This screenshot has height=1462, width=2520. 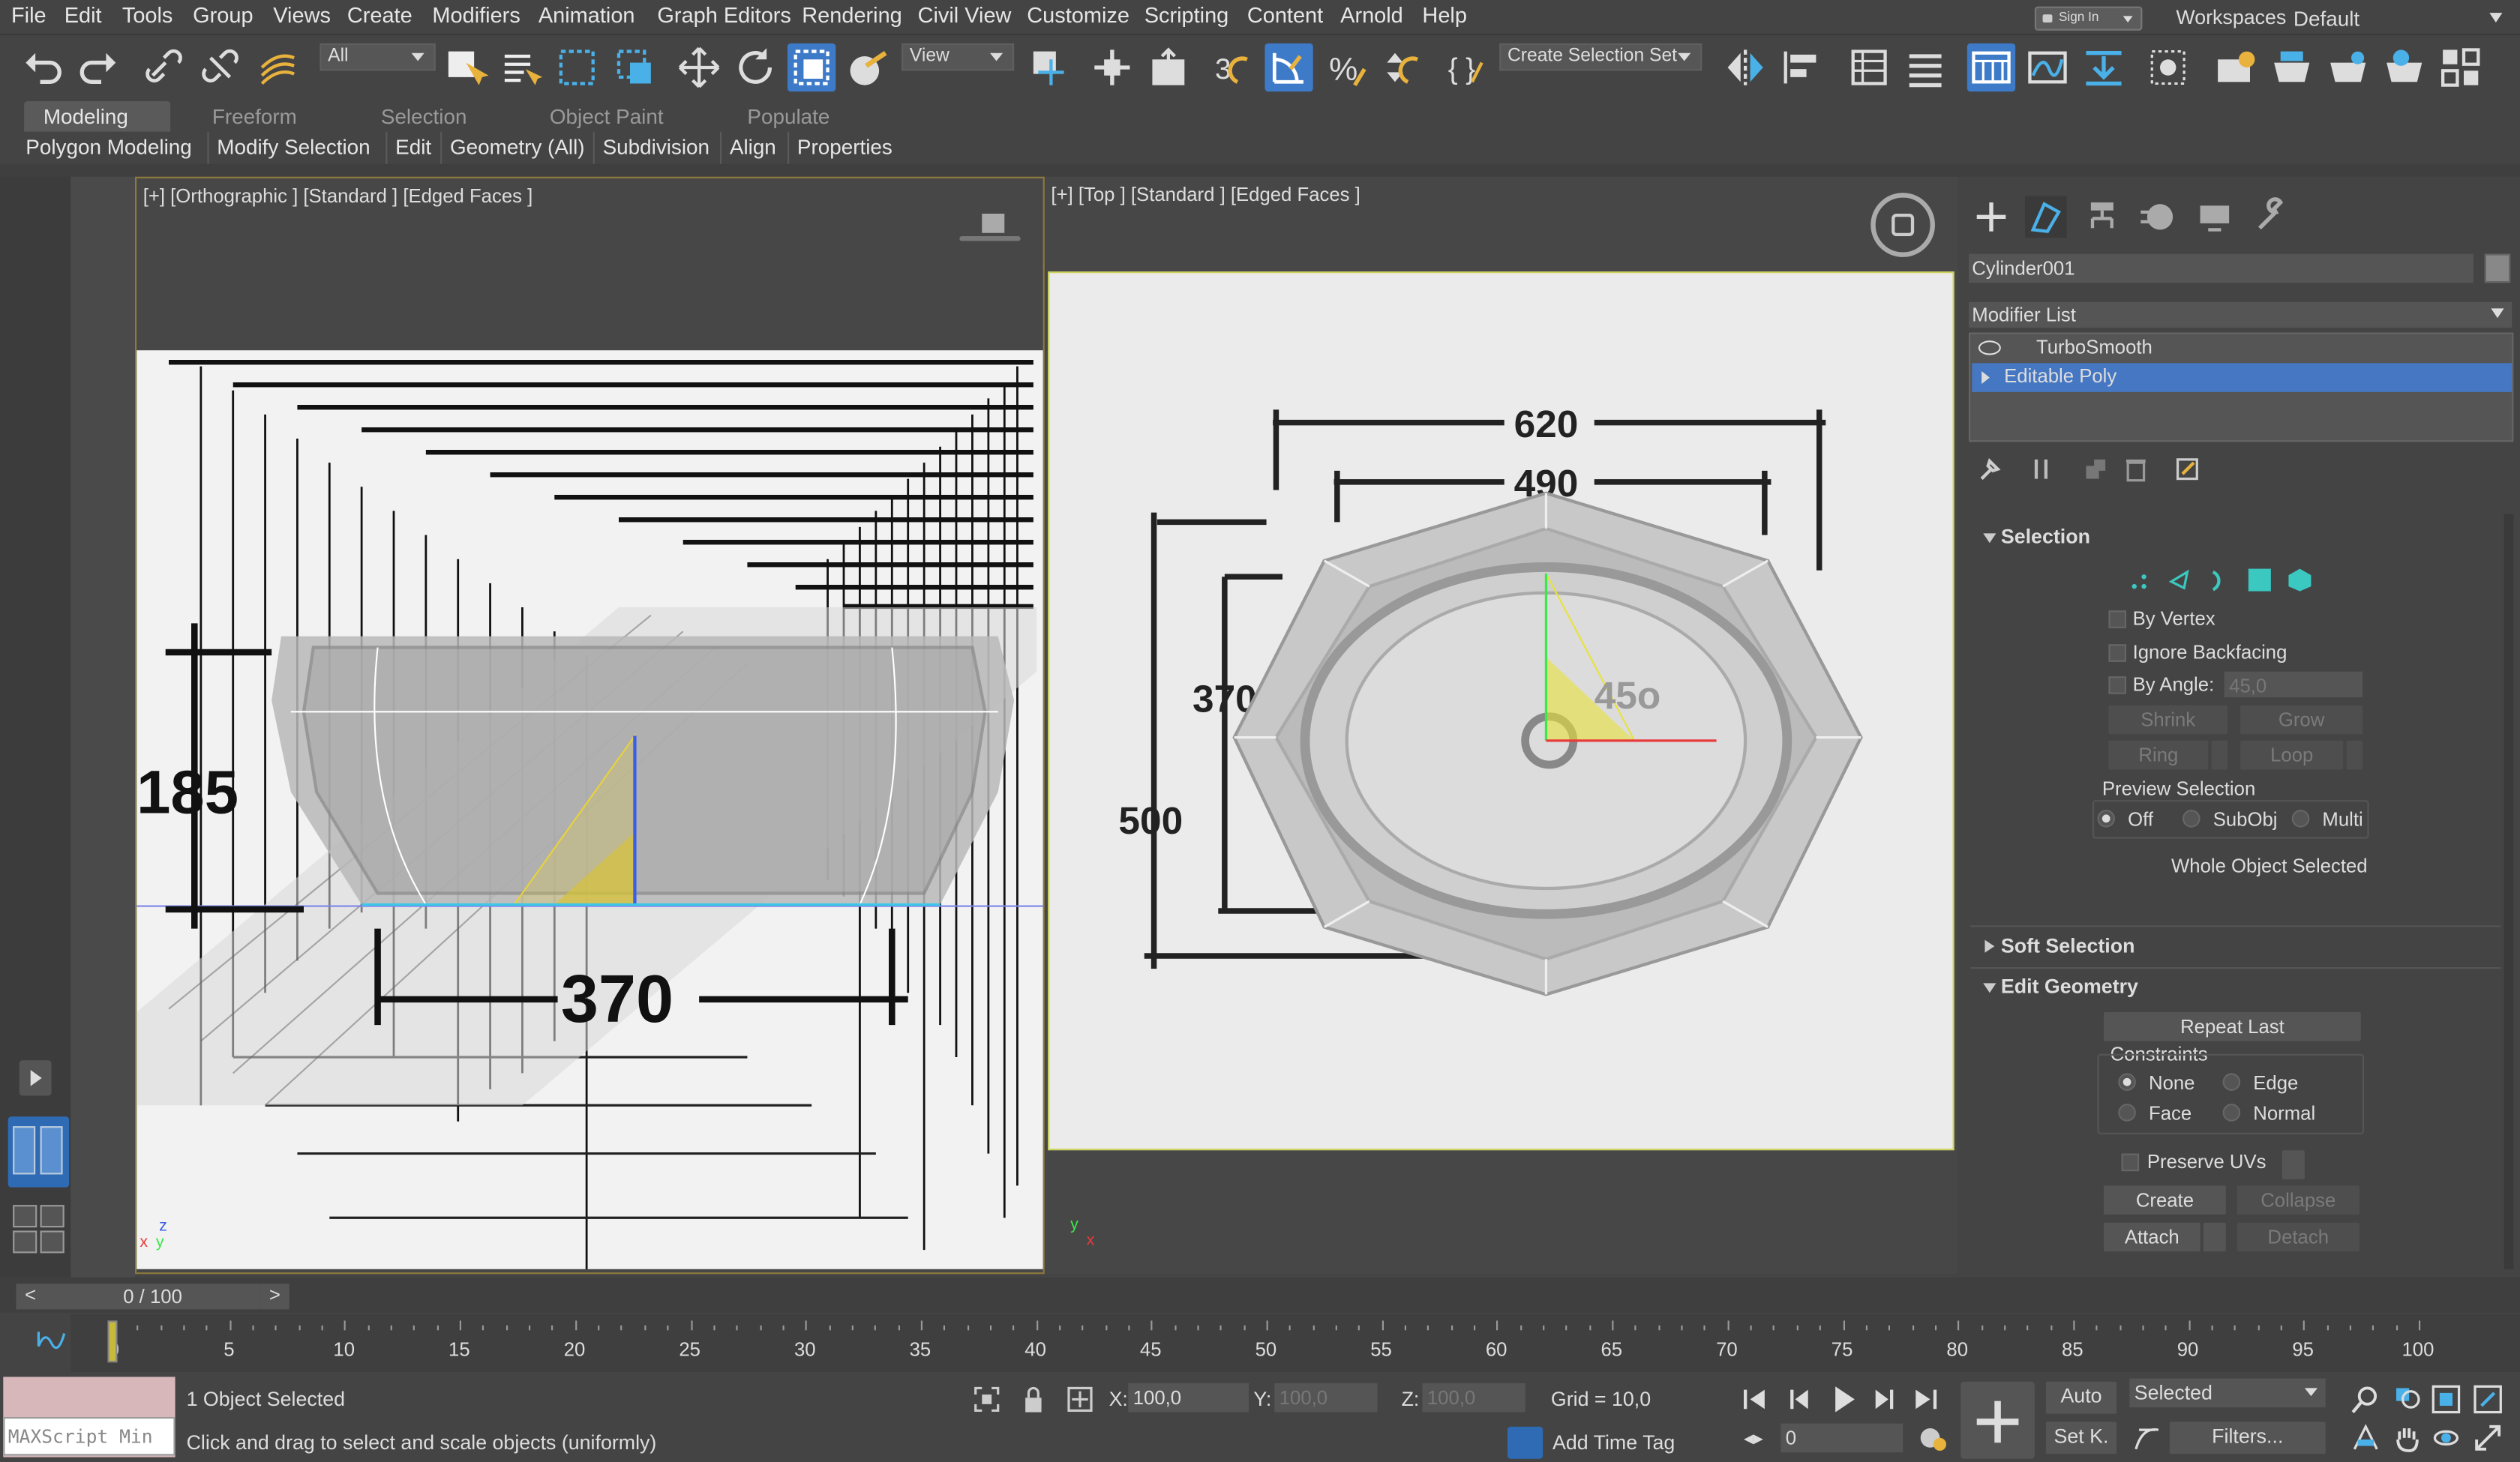 I want to click on constraint-face-radio, so click(x=2127, y=1113).